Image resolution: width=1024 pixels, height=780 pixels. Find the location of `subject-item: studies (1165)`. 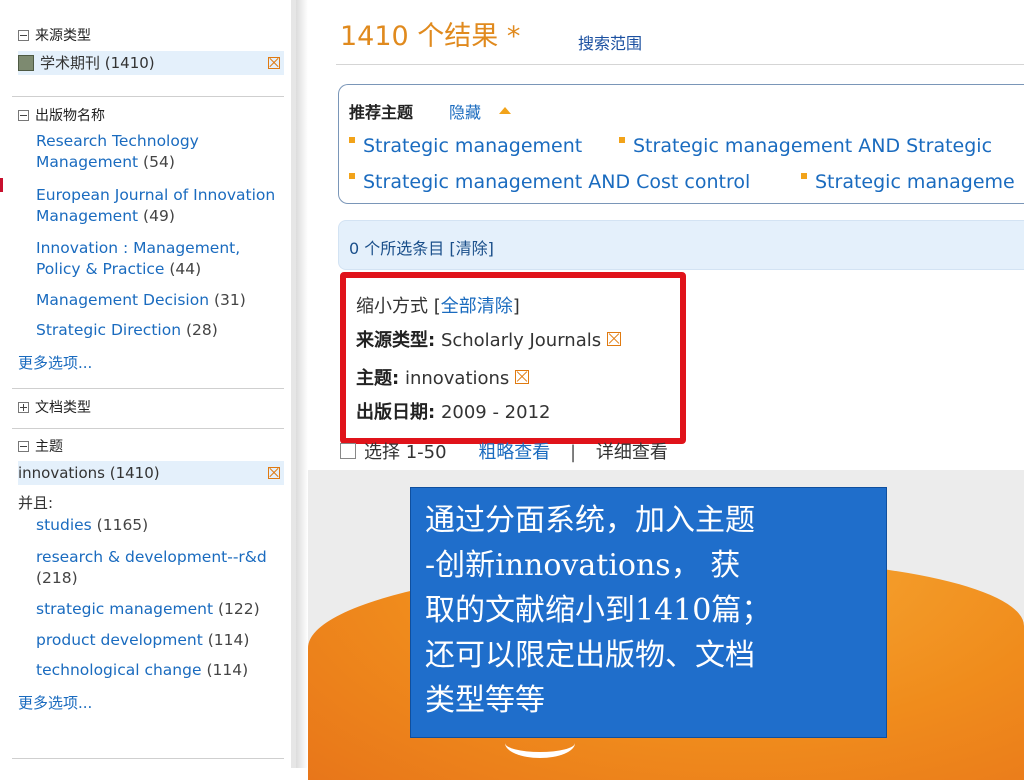

subject-item: studies (1165) is located at coordinates (158, 525).